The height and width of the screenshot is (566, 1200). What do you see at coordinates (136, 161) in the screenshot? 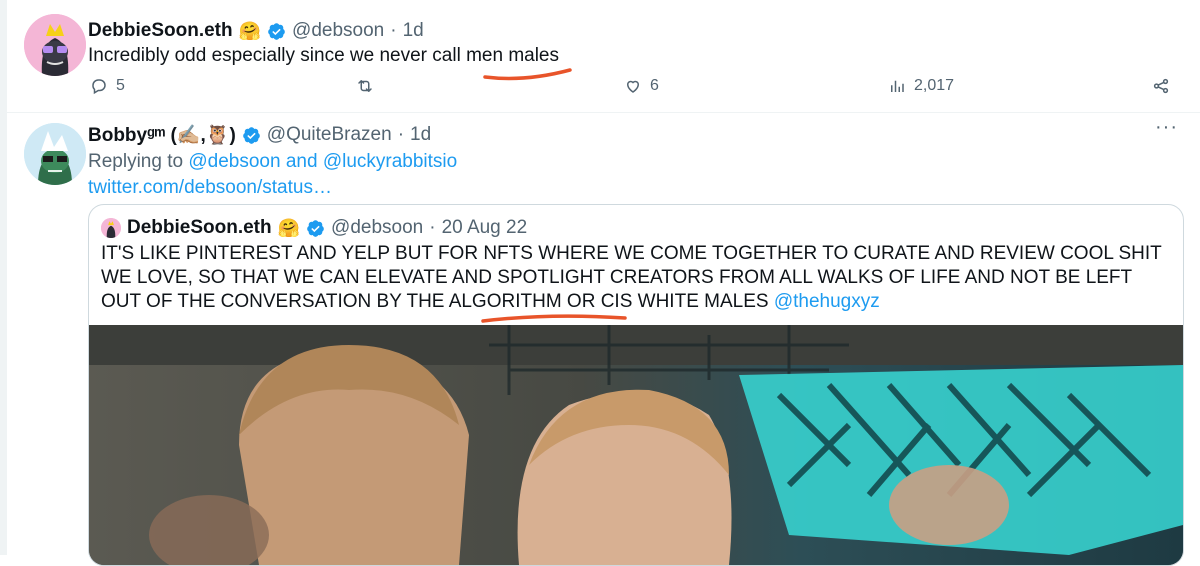
I see `replying-prefix: Replying to` at bounding box center [136, 161].